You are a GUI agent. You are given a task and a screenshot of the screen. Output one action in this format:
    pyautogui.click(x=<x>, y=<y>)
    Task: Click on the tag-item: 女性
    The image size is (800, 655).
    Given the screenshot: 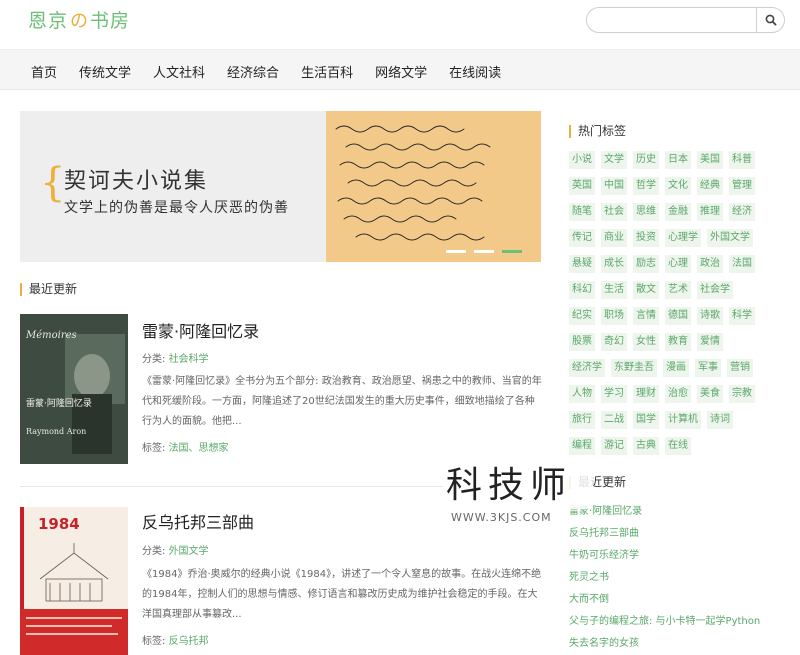 What is the action you would take?
    pyautogui.click(x=646, y=342)
    